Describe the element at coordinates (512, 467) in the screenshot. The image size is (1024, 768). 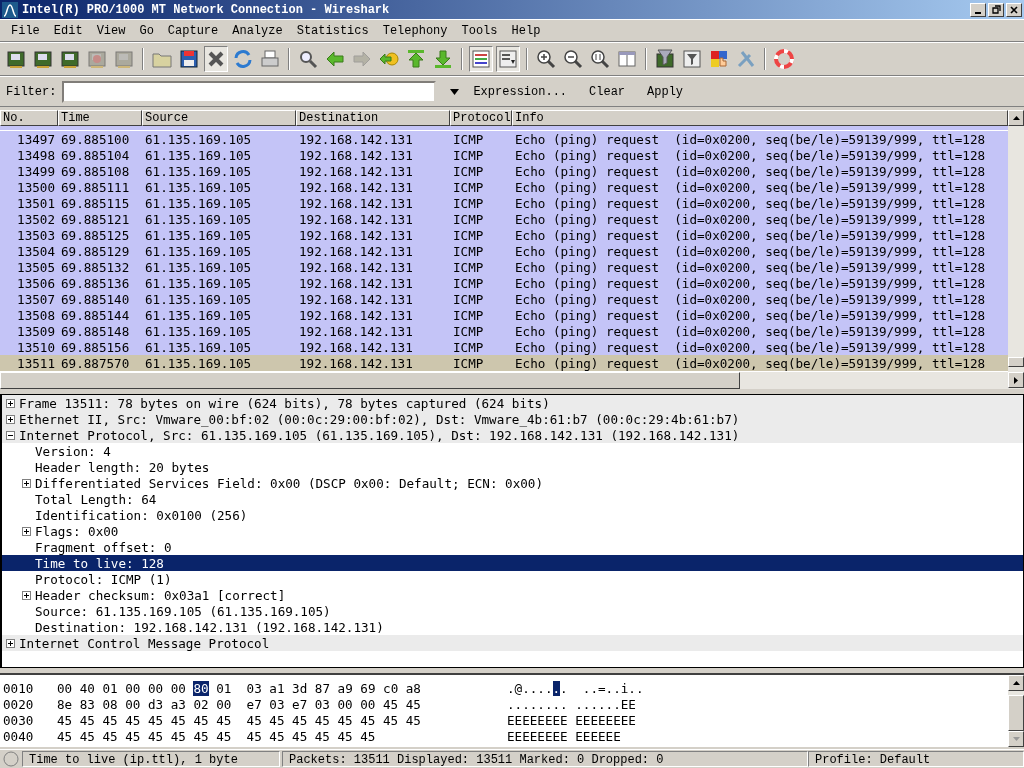
I see `tree-item: Header length: 20 bytes` at that location.